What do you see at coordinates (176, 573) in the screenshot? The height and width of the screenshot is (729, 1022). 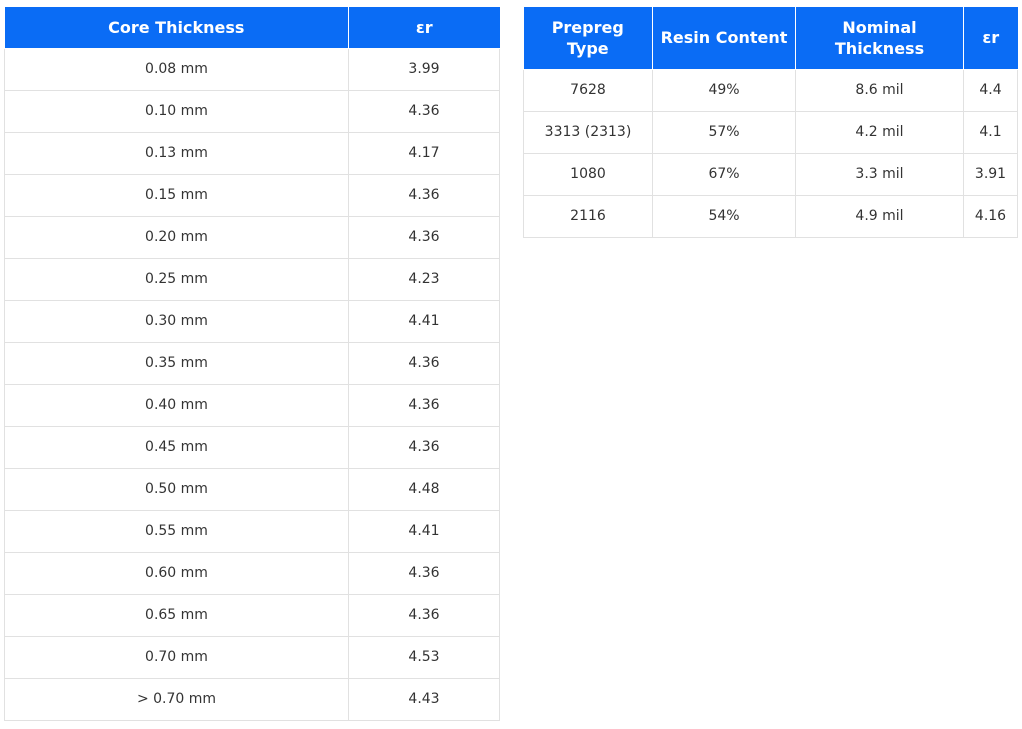 I see `cell-core-thickness: 0.60 mm` at bounding box center [176, 573].